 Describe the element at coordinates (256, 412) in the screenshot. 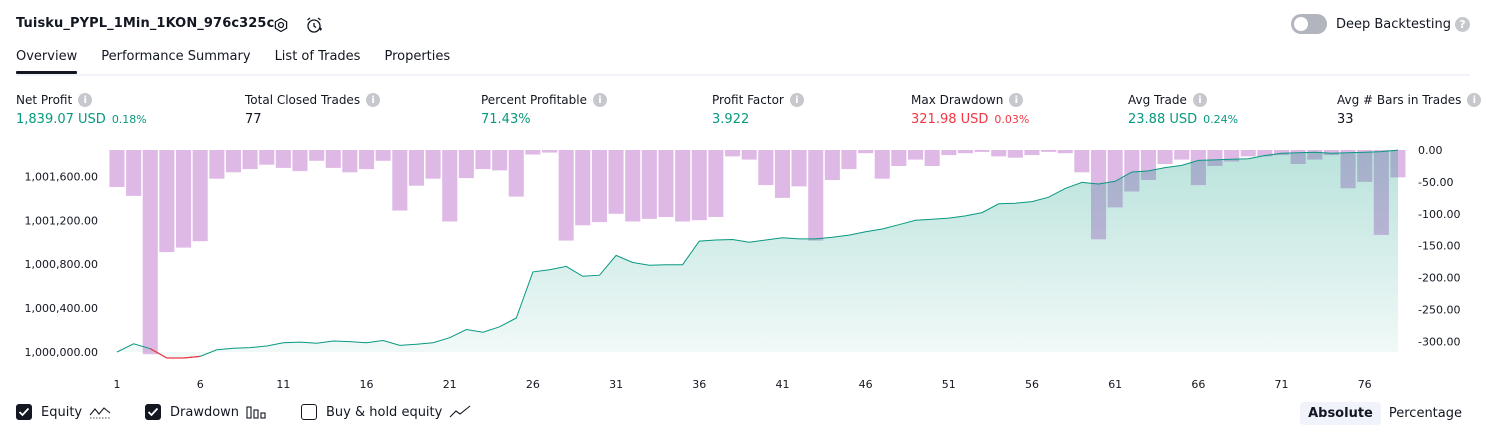

I see `drawdown-legend-icon` at that location.